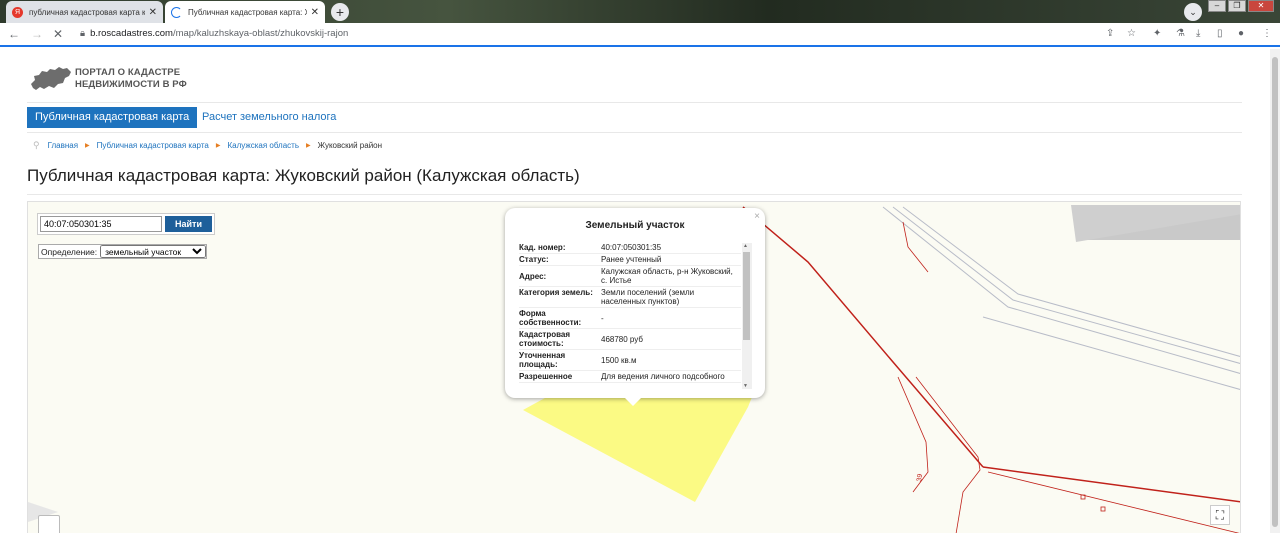 The height and width of the screenshot is (533, 1280). What do you see at coordinates (1193, 12) in the screenshot?
I see `tab-search-chevron-icon: ⌄` at bounding box center [1193, 12].